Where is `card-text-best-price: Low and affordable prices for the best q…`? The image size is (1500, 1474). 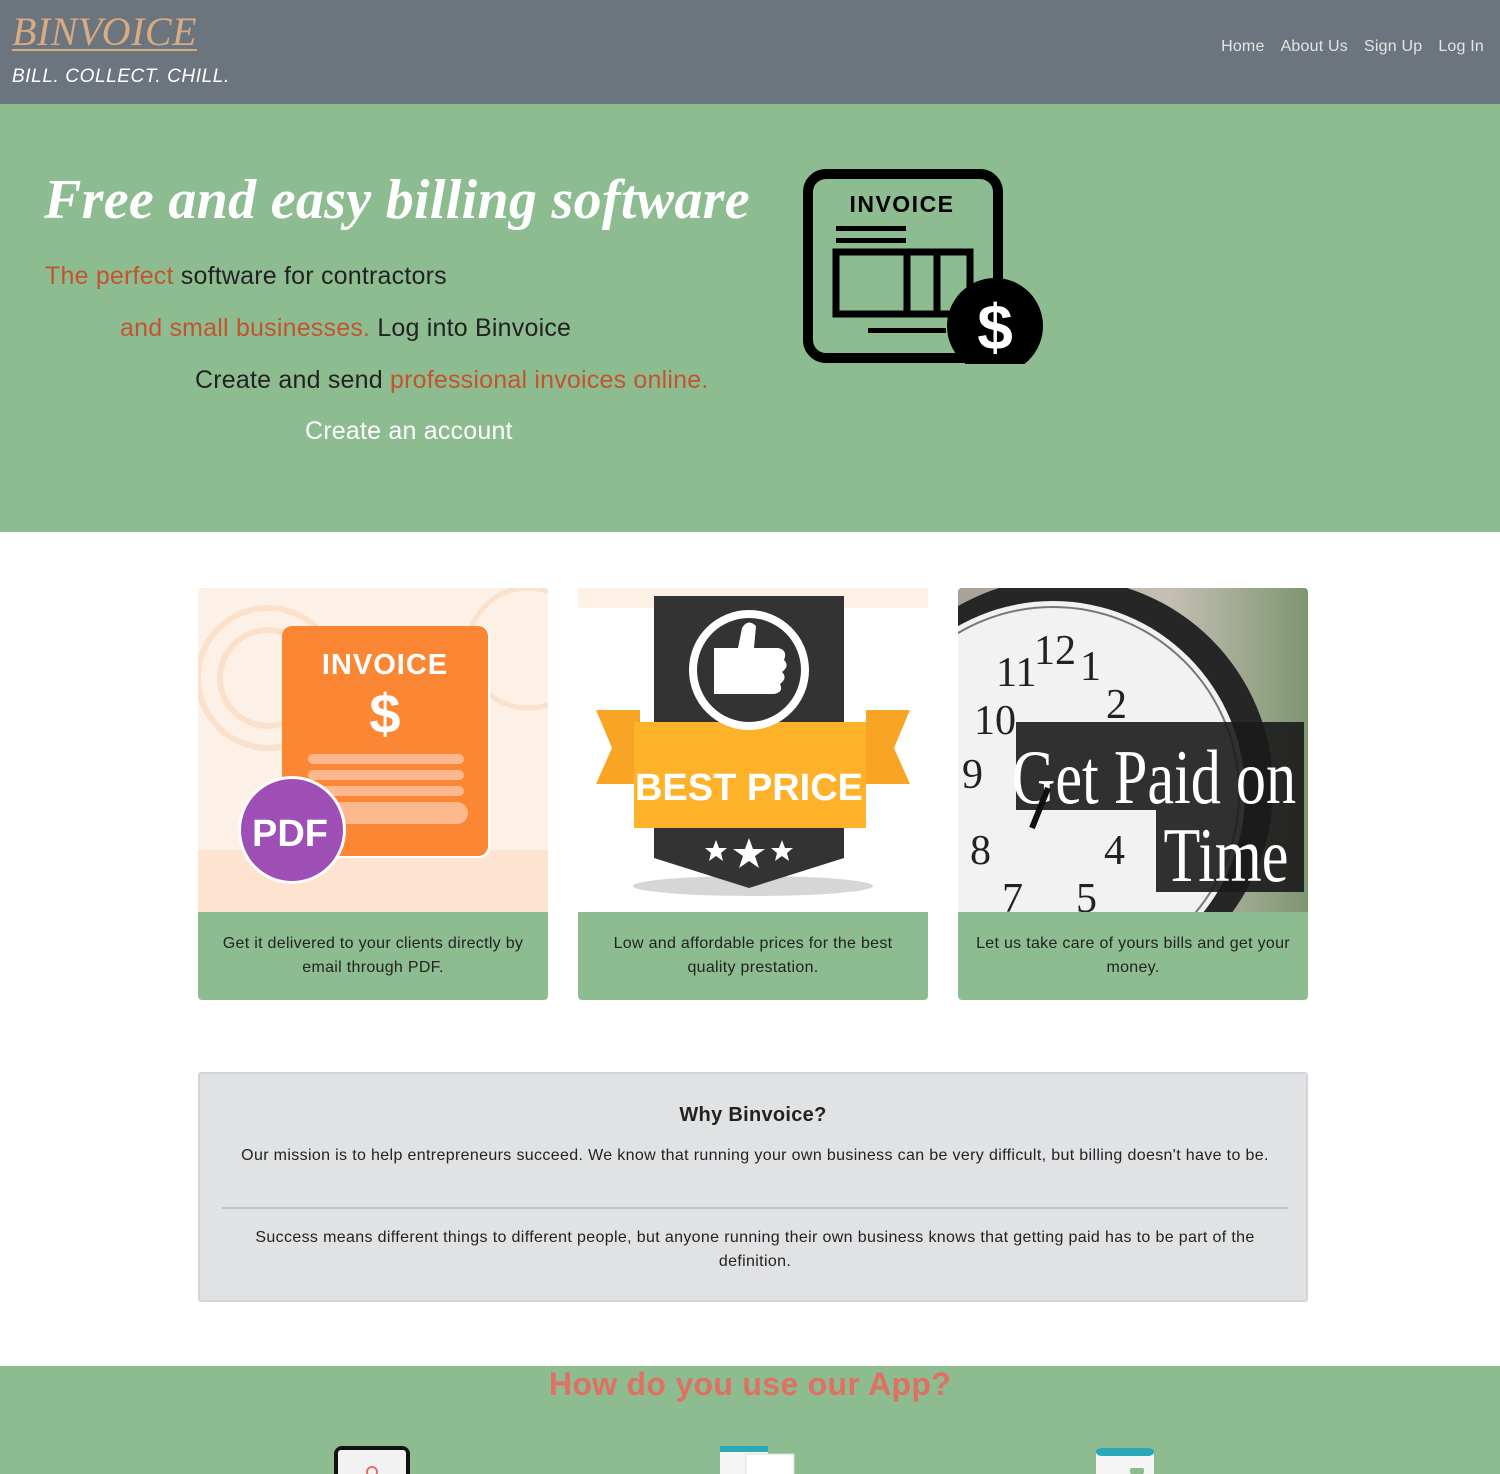
card-text-best-price: Low and affordable prices for the best q… is located at coordinates (753, 955).